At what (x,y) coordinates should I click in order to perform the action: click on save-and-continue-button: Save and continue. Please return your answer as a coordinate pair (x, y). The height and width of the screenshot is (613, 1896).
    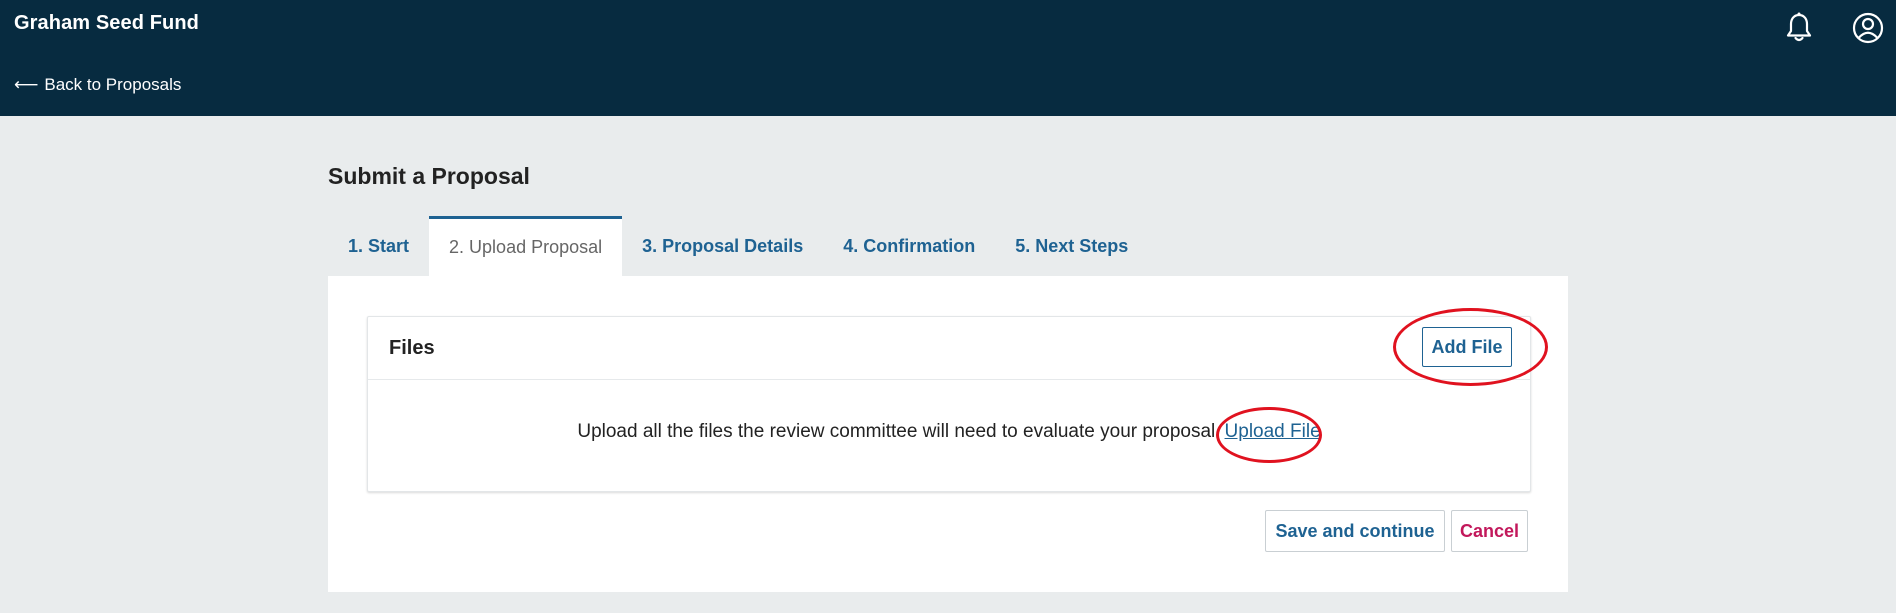
    Looking at the image, I should click on (1355, 531).